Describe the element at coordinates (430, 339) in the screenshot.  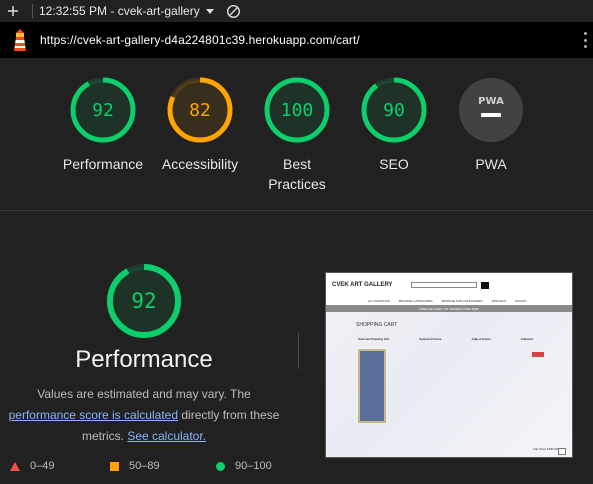
I see `thumb-col: Selected Frame` at that location.